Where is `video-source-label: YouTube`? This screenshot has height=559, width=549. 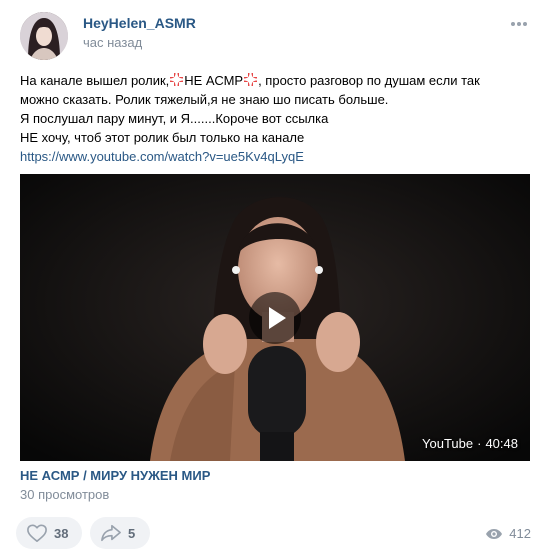
video-source-label: YouTube is located at coordinates (448, 443).